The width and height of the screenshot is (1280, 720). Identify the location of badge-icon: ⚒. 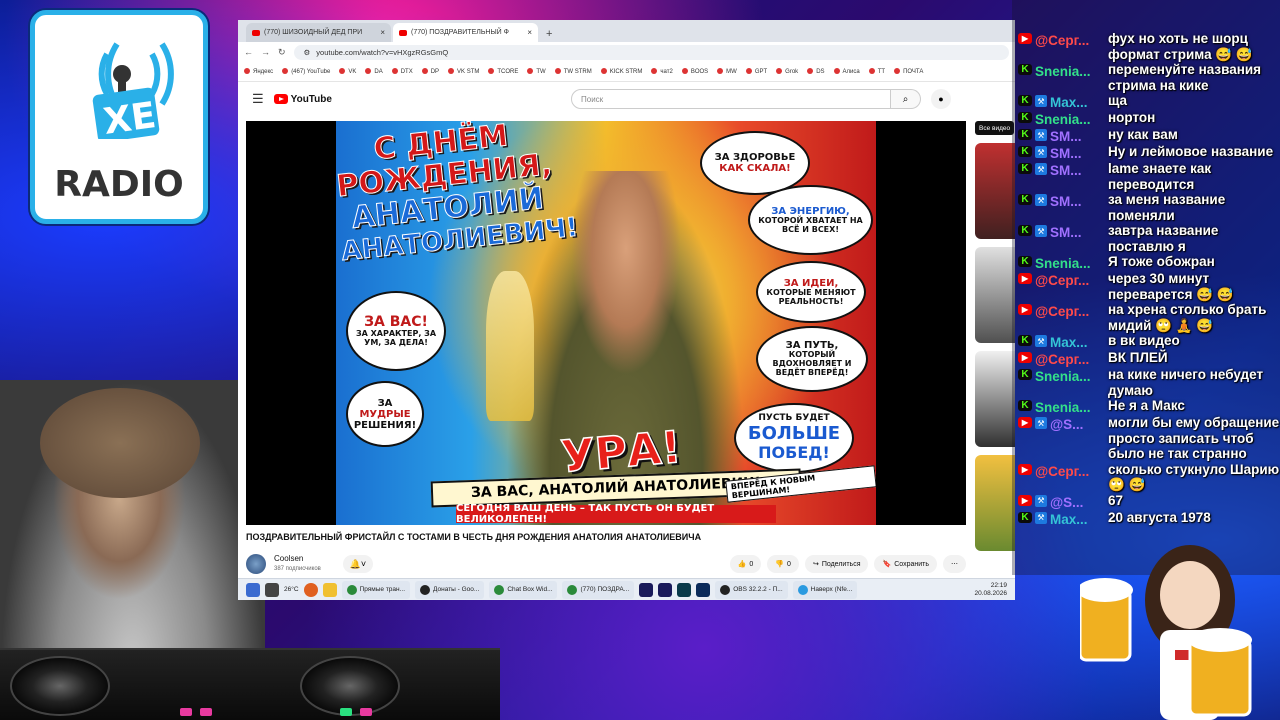
(1041, 341).